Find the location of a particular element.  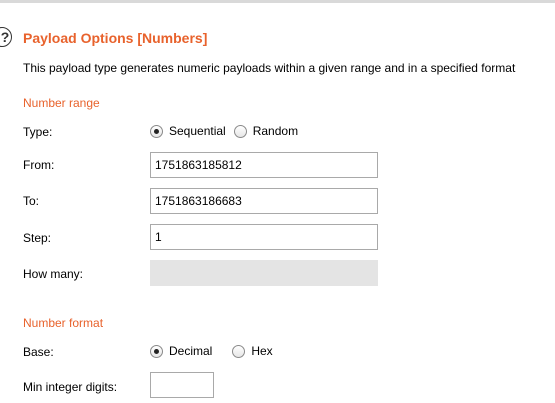

top-border is located at coordinates (277, 1).